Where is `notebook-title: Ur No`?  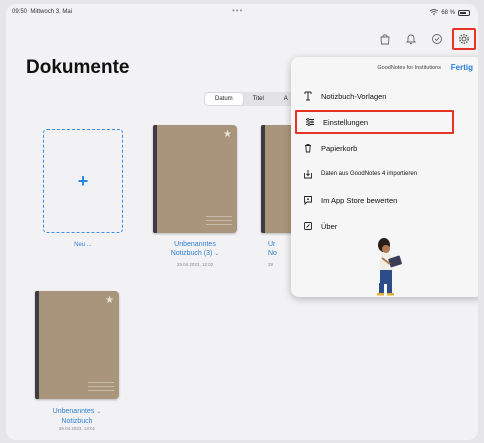 notebook-title: Ur No is located at coordinates (280, 249).